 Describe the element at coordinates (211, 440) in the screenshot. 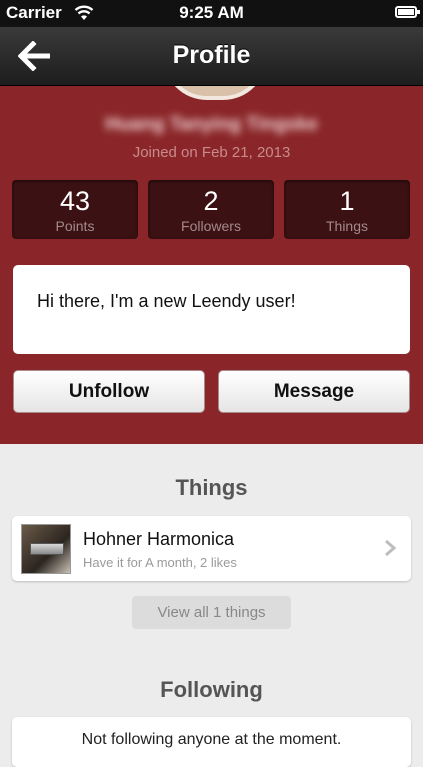

I see `zigzag-divider` at that location.